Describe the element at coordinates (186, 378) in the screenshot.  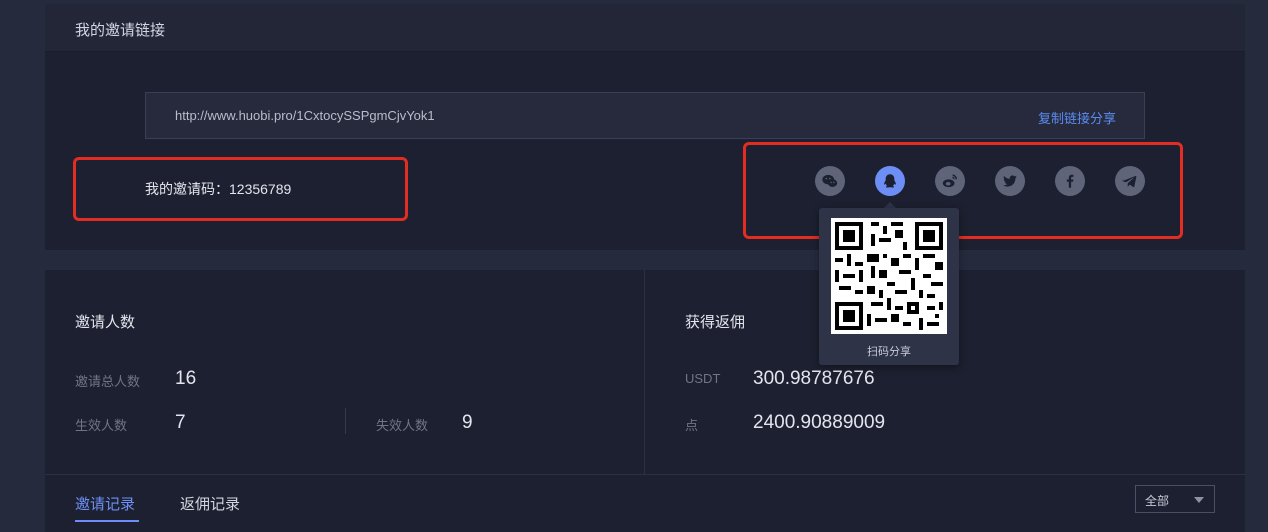
I see `total-invites-value: 16` at that location.